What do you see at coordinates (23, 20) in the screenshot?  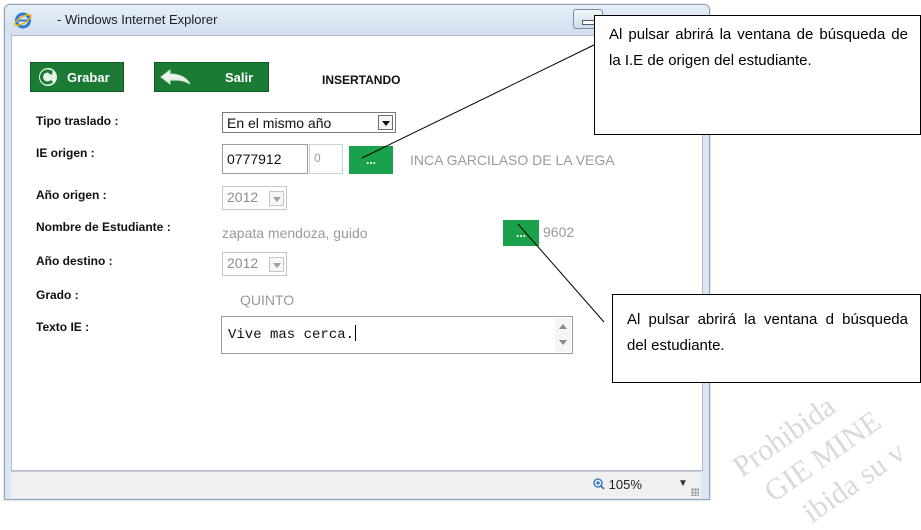 I see `internet-explorer-icon` at bounding box center [23, 20].